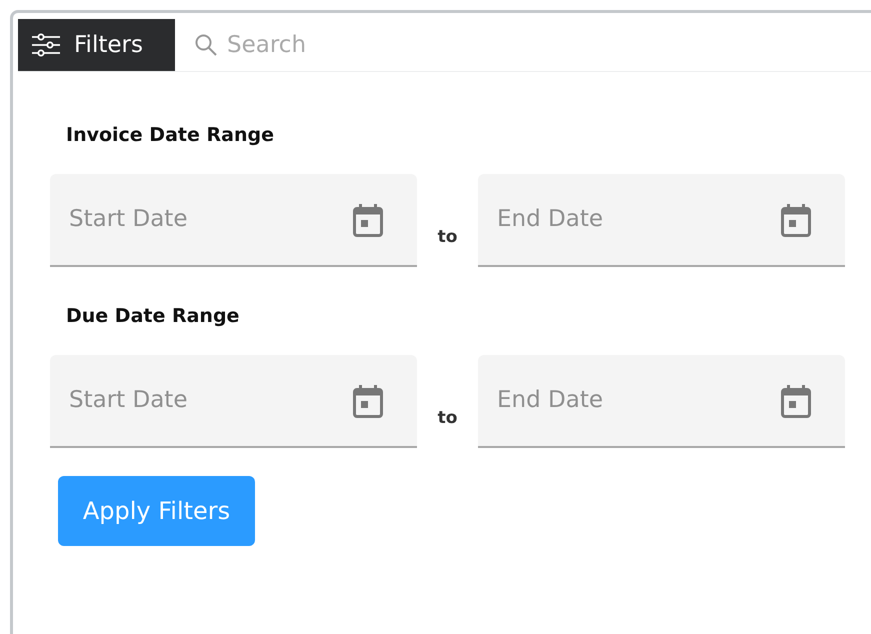  I want to click on filters-tab: Filters, so click(96, 45).